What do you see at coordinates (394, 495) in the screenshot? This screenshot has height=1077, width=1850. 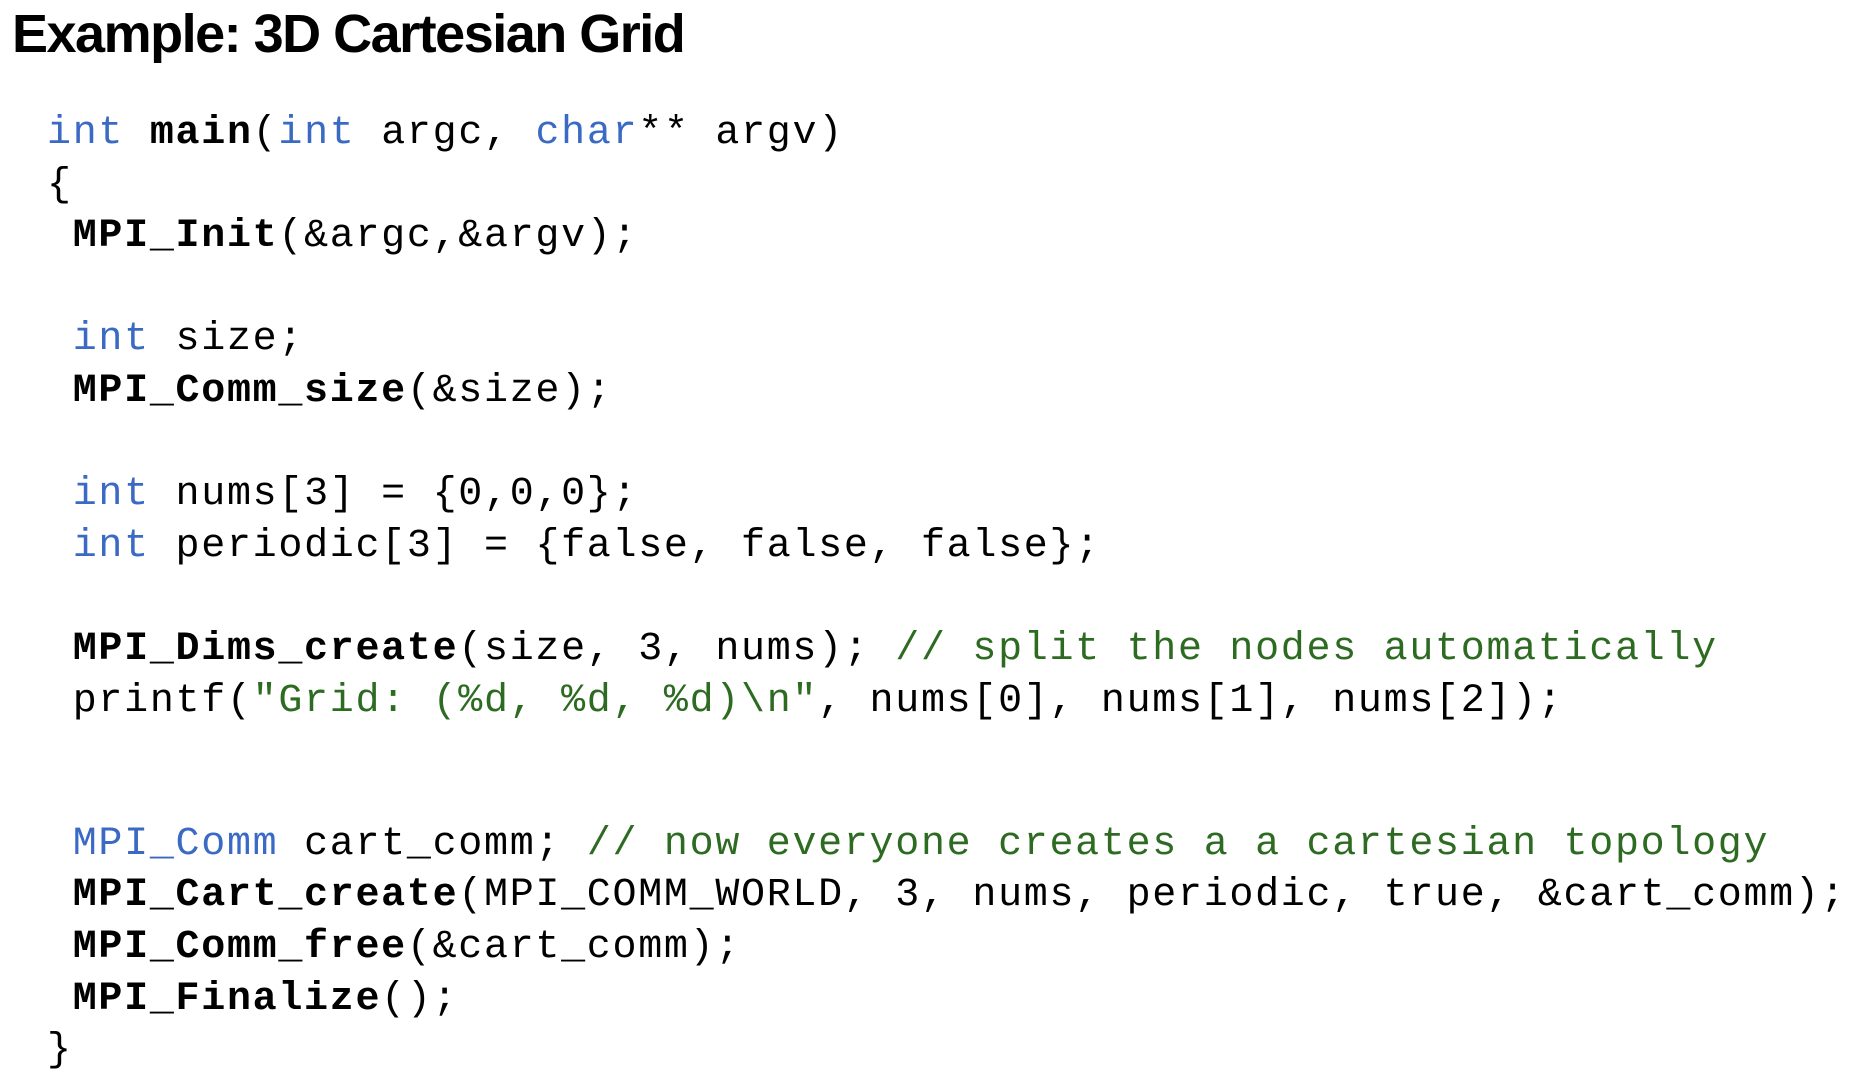 I see `code-text: nums[3] = {0,0,0};` at bounding box center [394, 495].